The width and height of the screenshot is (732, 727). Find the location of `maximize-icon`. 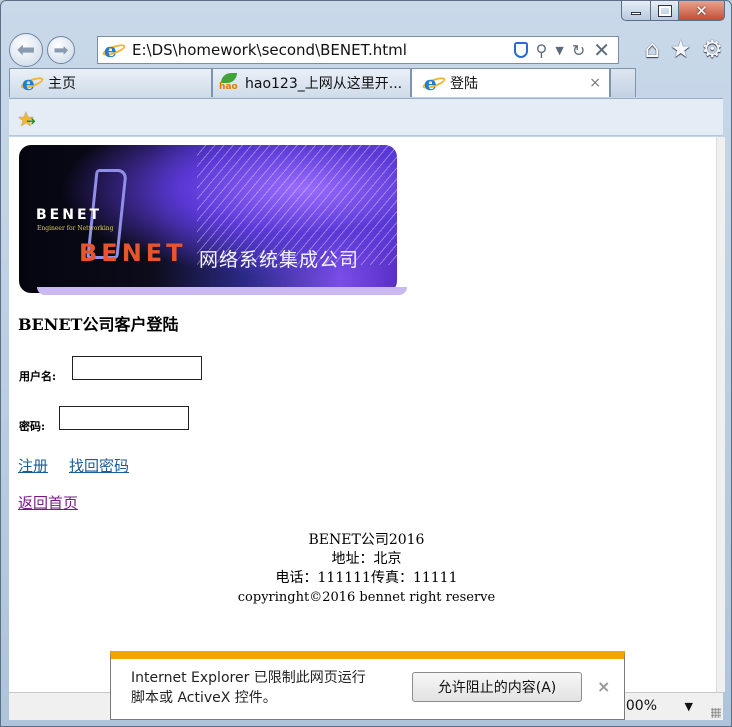

maximize-icon is located at coordinates (664, 10).